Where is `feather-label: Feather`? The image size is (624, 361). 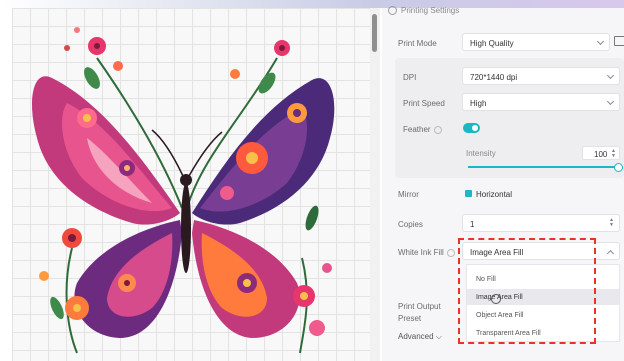
feather-label: Feather is located at coordinates (422, 129).